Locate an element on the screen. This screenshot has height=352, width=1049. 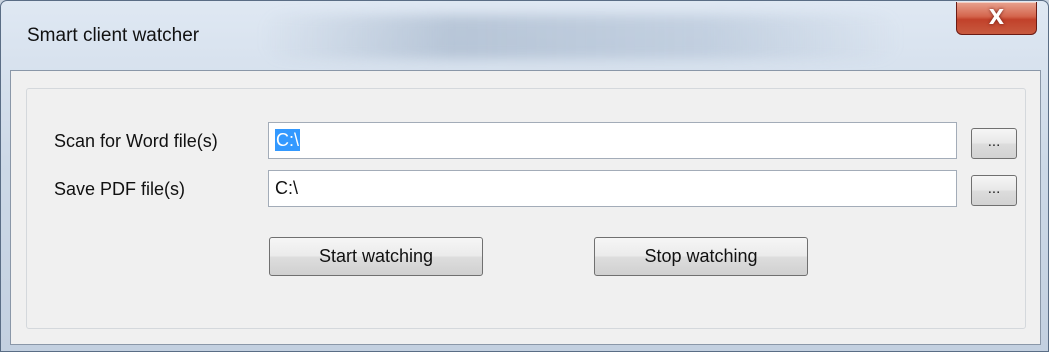
save-folder-input: C:\ is located at coordinates (612, 188).